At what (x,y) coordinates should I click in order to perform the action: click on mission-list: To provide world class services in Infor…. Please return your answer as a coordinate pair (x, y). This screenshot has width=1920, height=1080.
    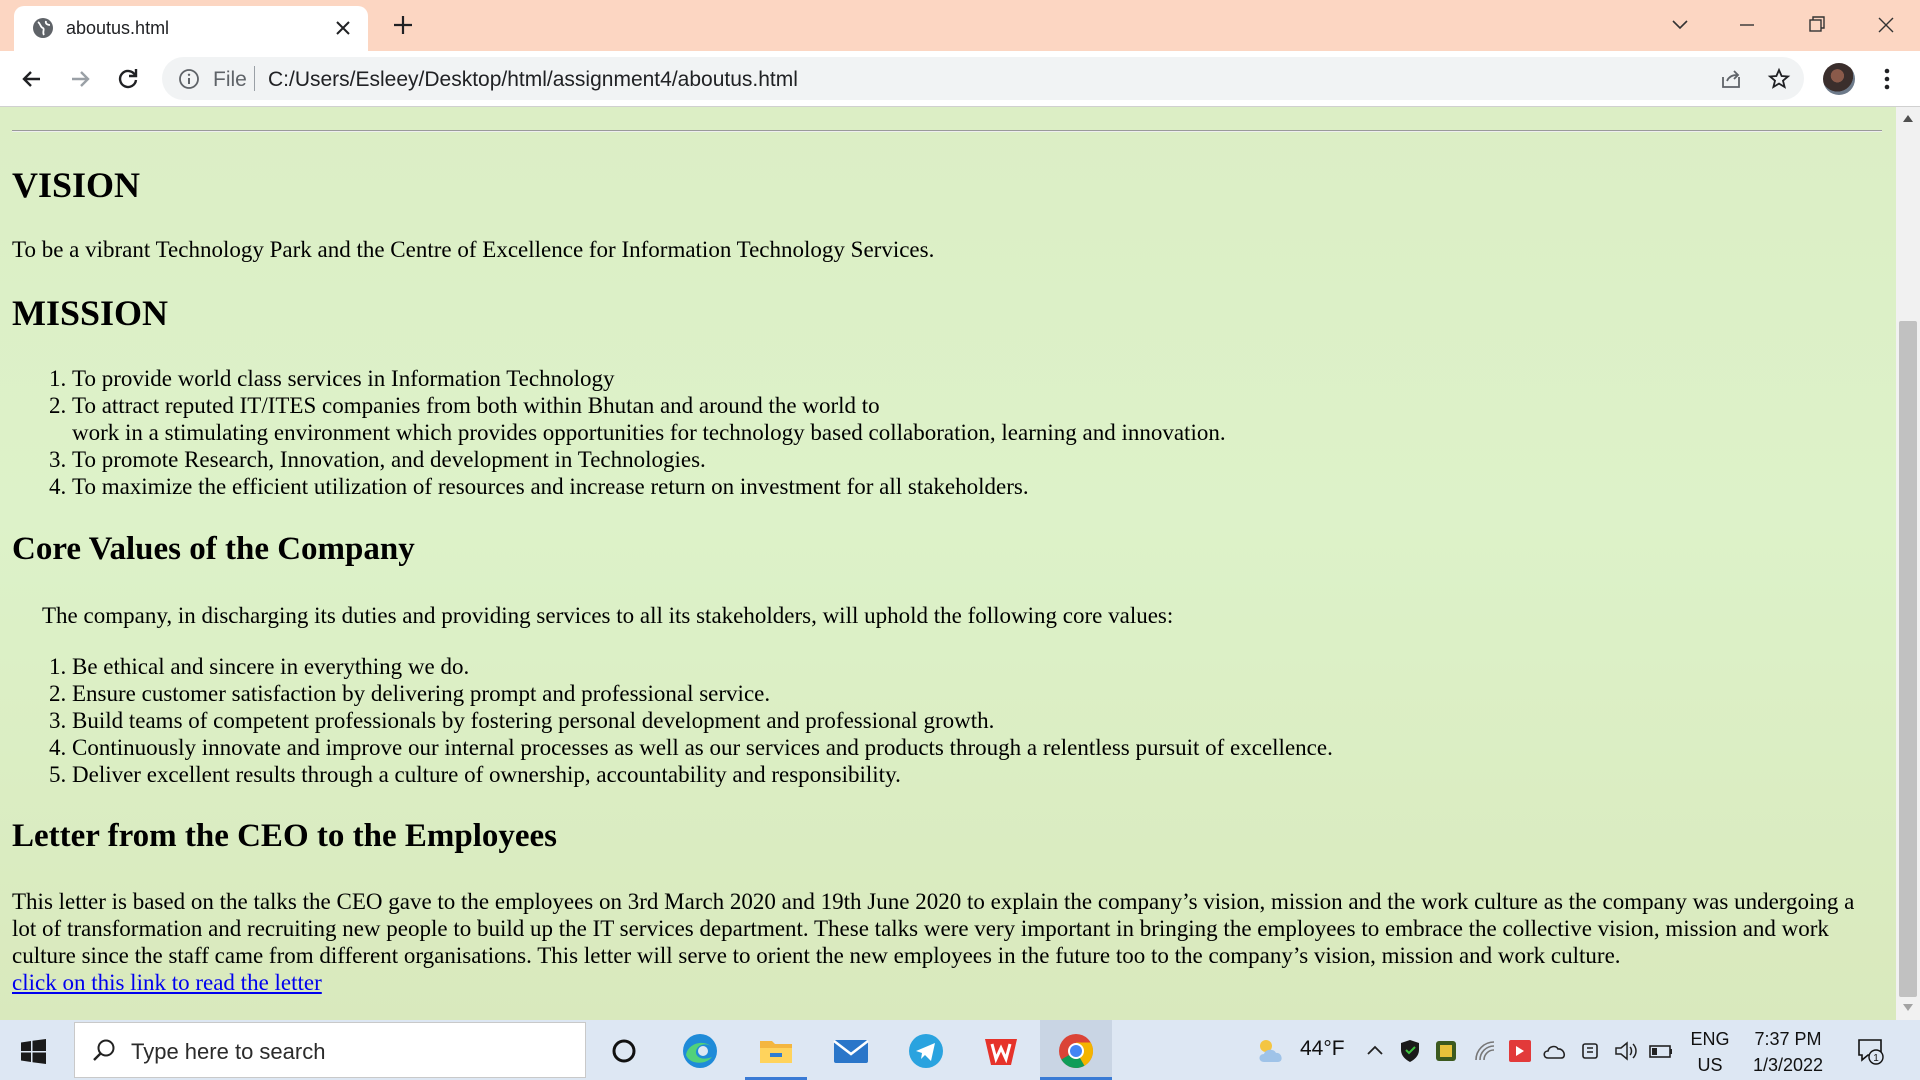
    Looking at the image, I should click on (947, 432).